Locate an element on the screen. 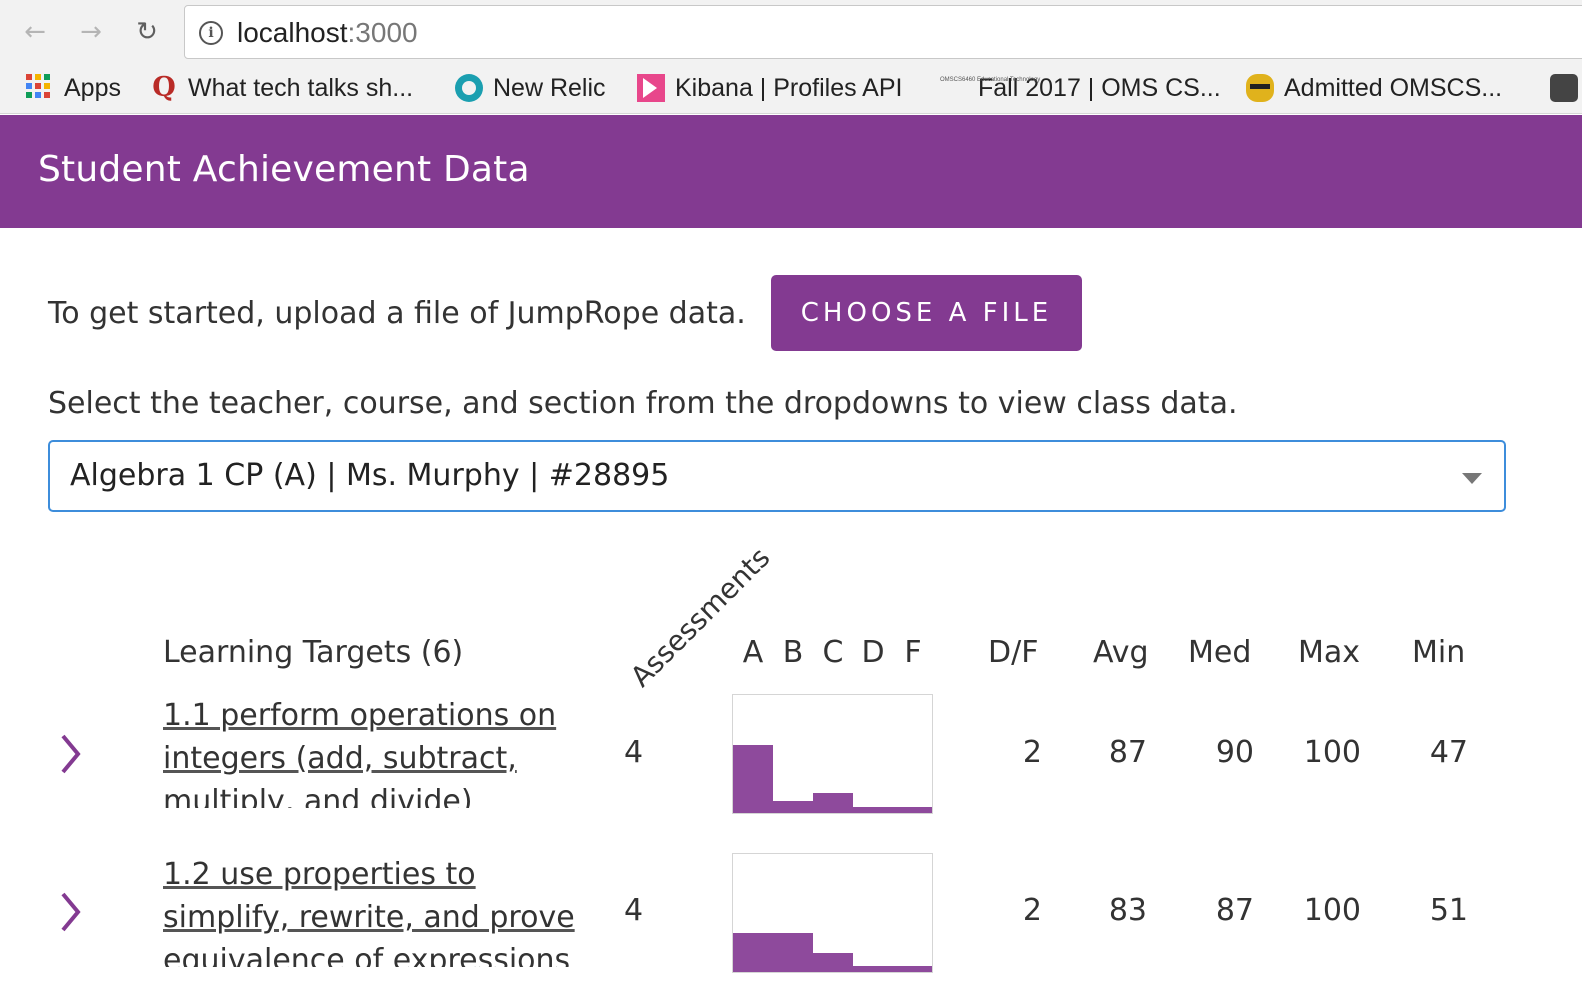 The width and height of the screenshot is (1582, 1006). max-header: Max is located at coordinates (1329, 652).